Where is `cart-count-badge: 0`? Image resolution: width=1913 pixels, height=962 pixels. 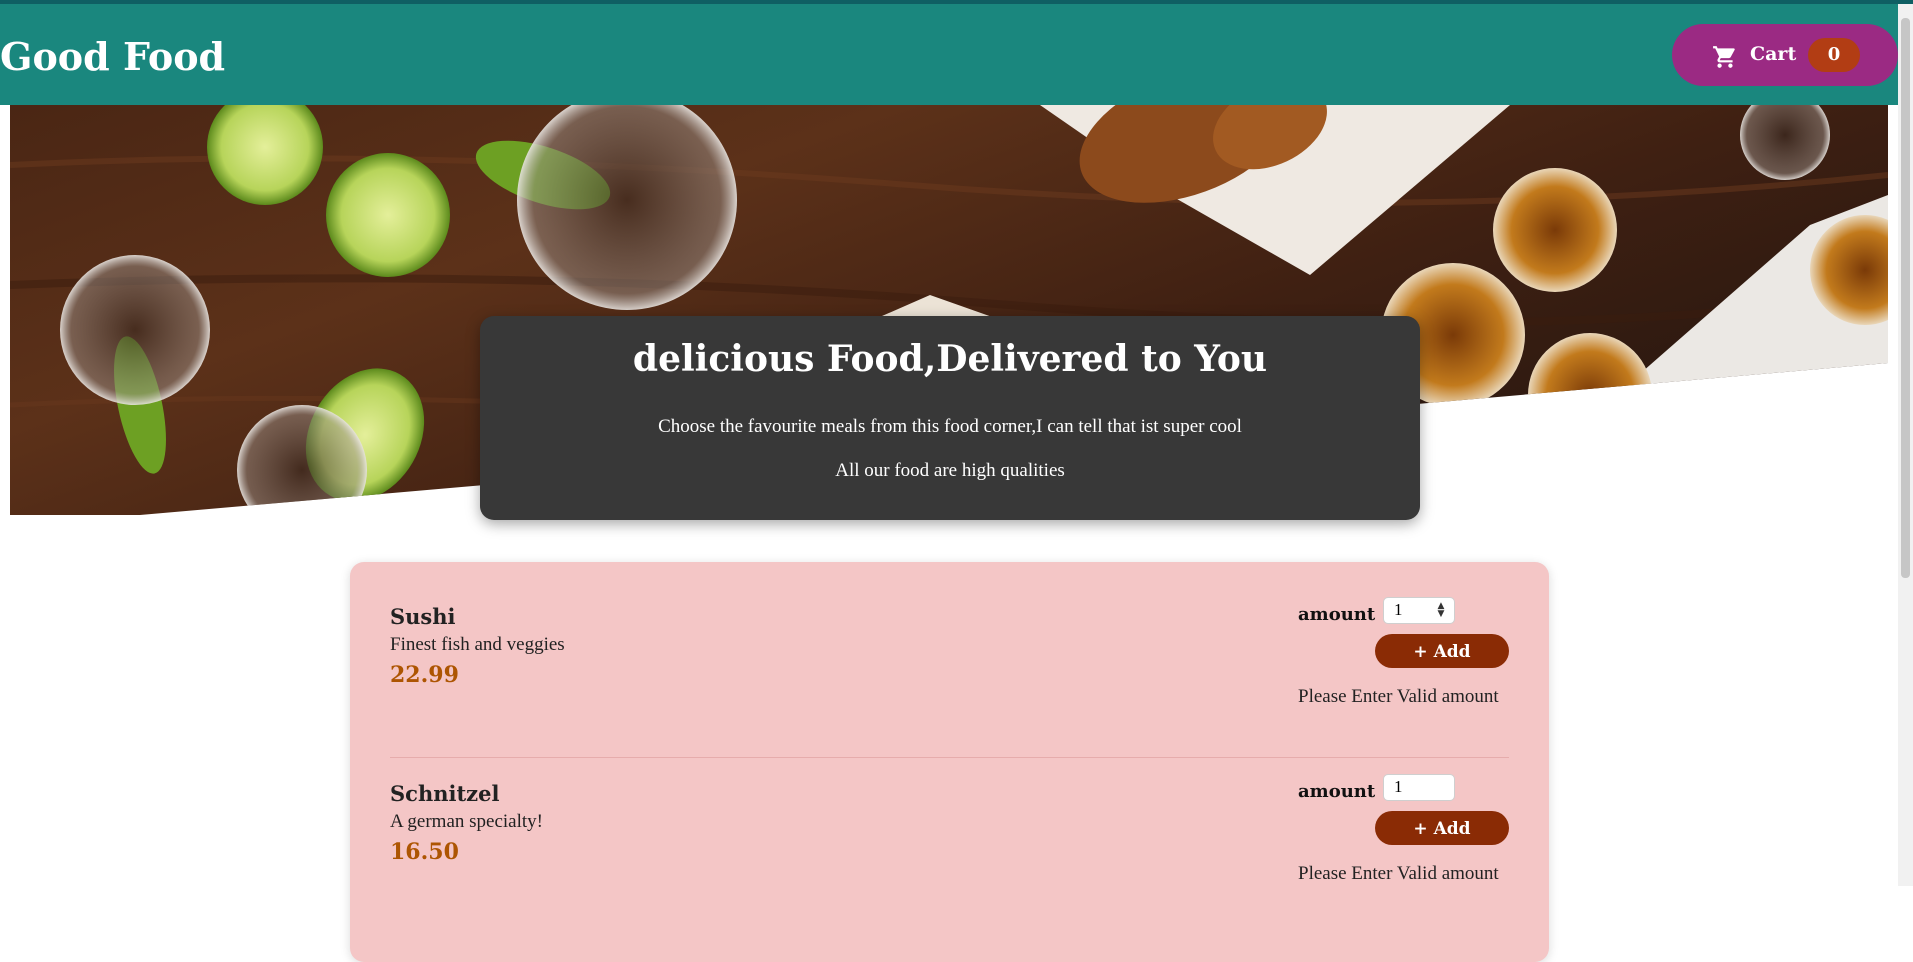 cart-count-badge: 0 is located at coordinates (1834, 55).